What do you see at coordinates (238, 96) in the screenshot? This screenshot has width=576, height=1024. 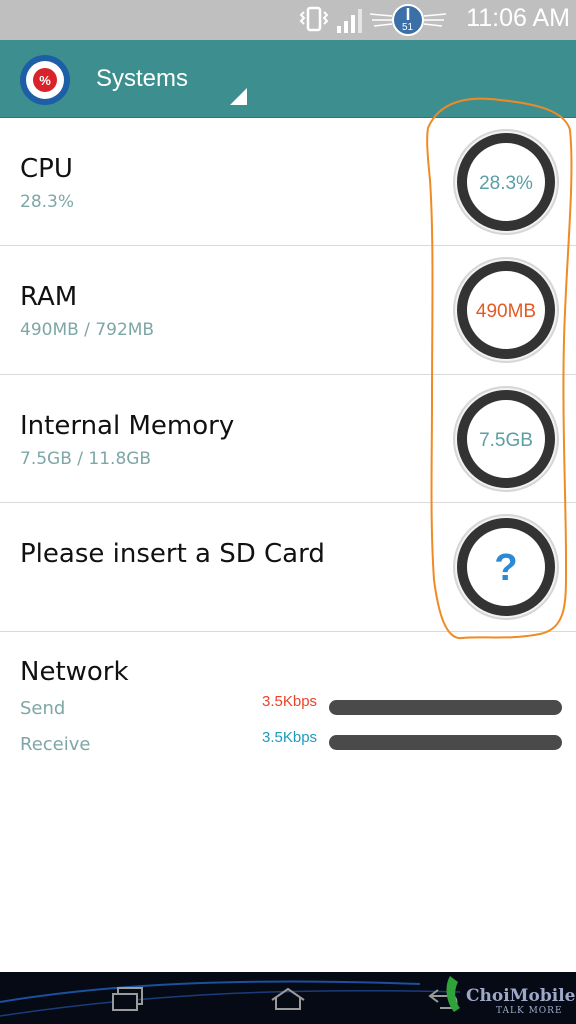 I see `spinner-dropdown-arrow` at bounding box center [238, 96].